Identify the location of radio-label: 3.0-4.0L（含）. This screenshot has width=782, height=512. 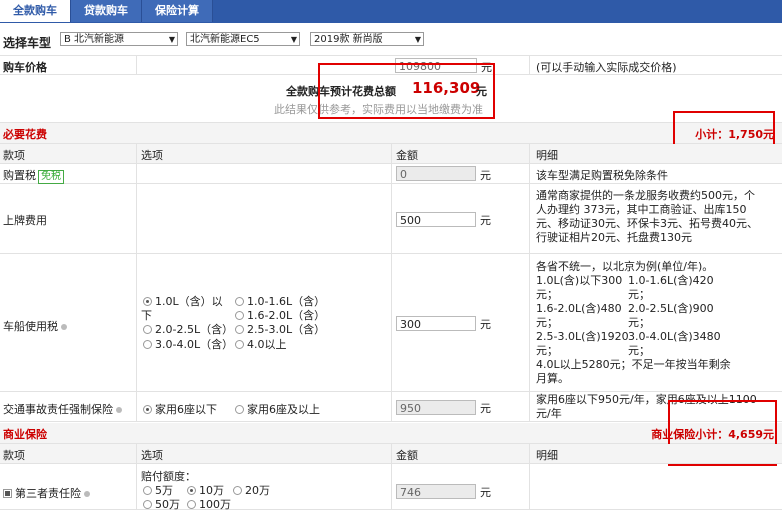
(194, 344).